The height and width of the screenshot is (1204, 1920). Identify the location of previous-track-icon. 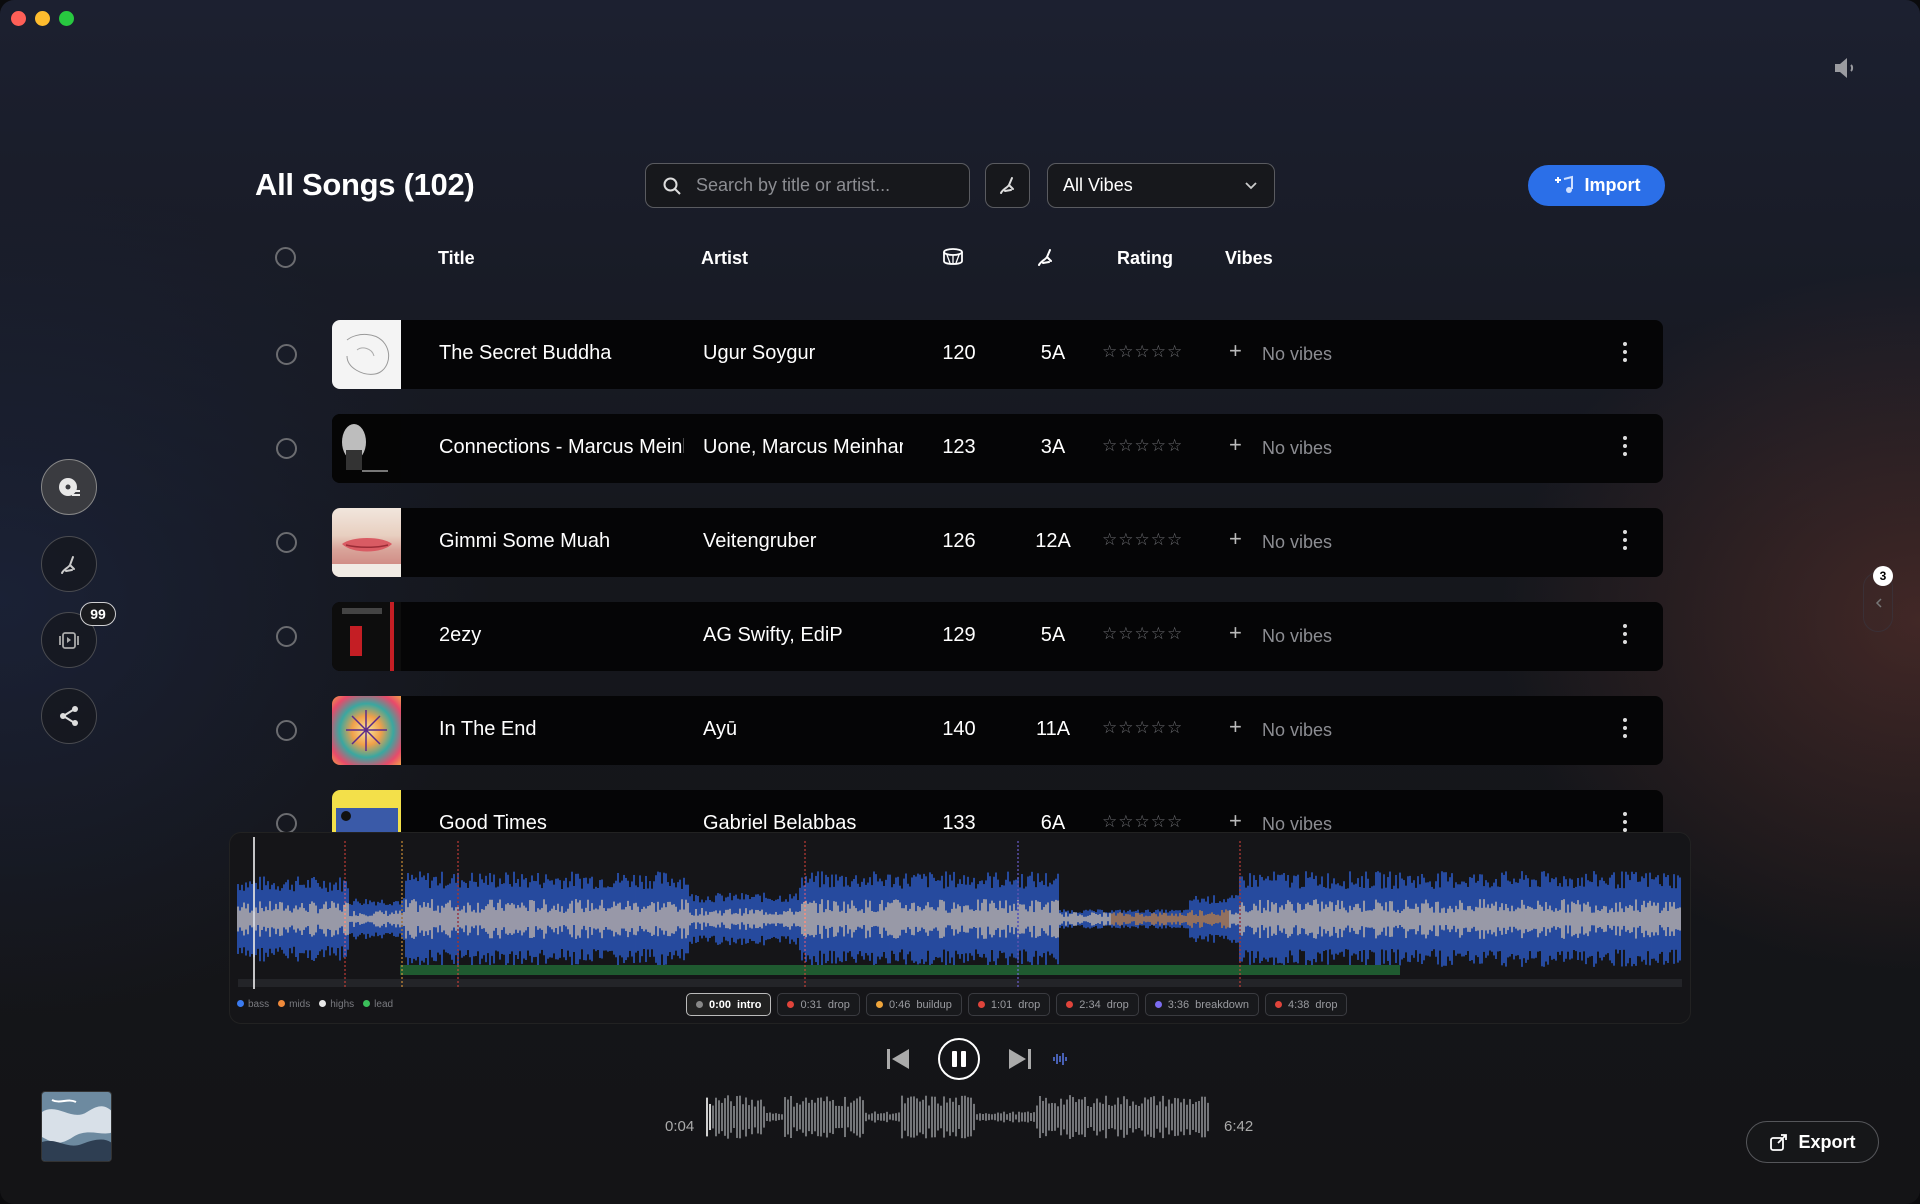
(898, 1059).